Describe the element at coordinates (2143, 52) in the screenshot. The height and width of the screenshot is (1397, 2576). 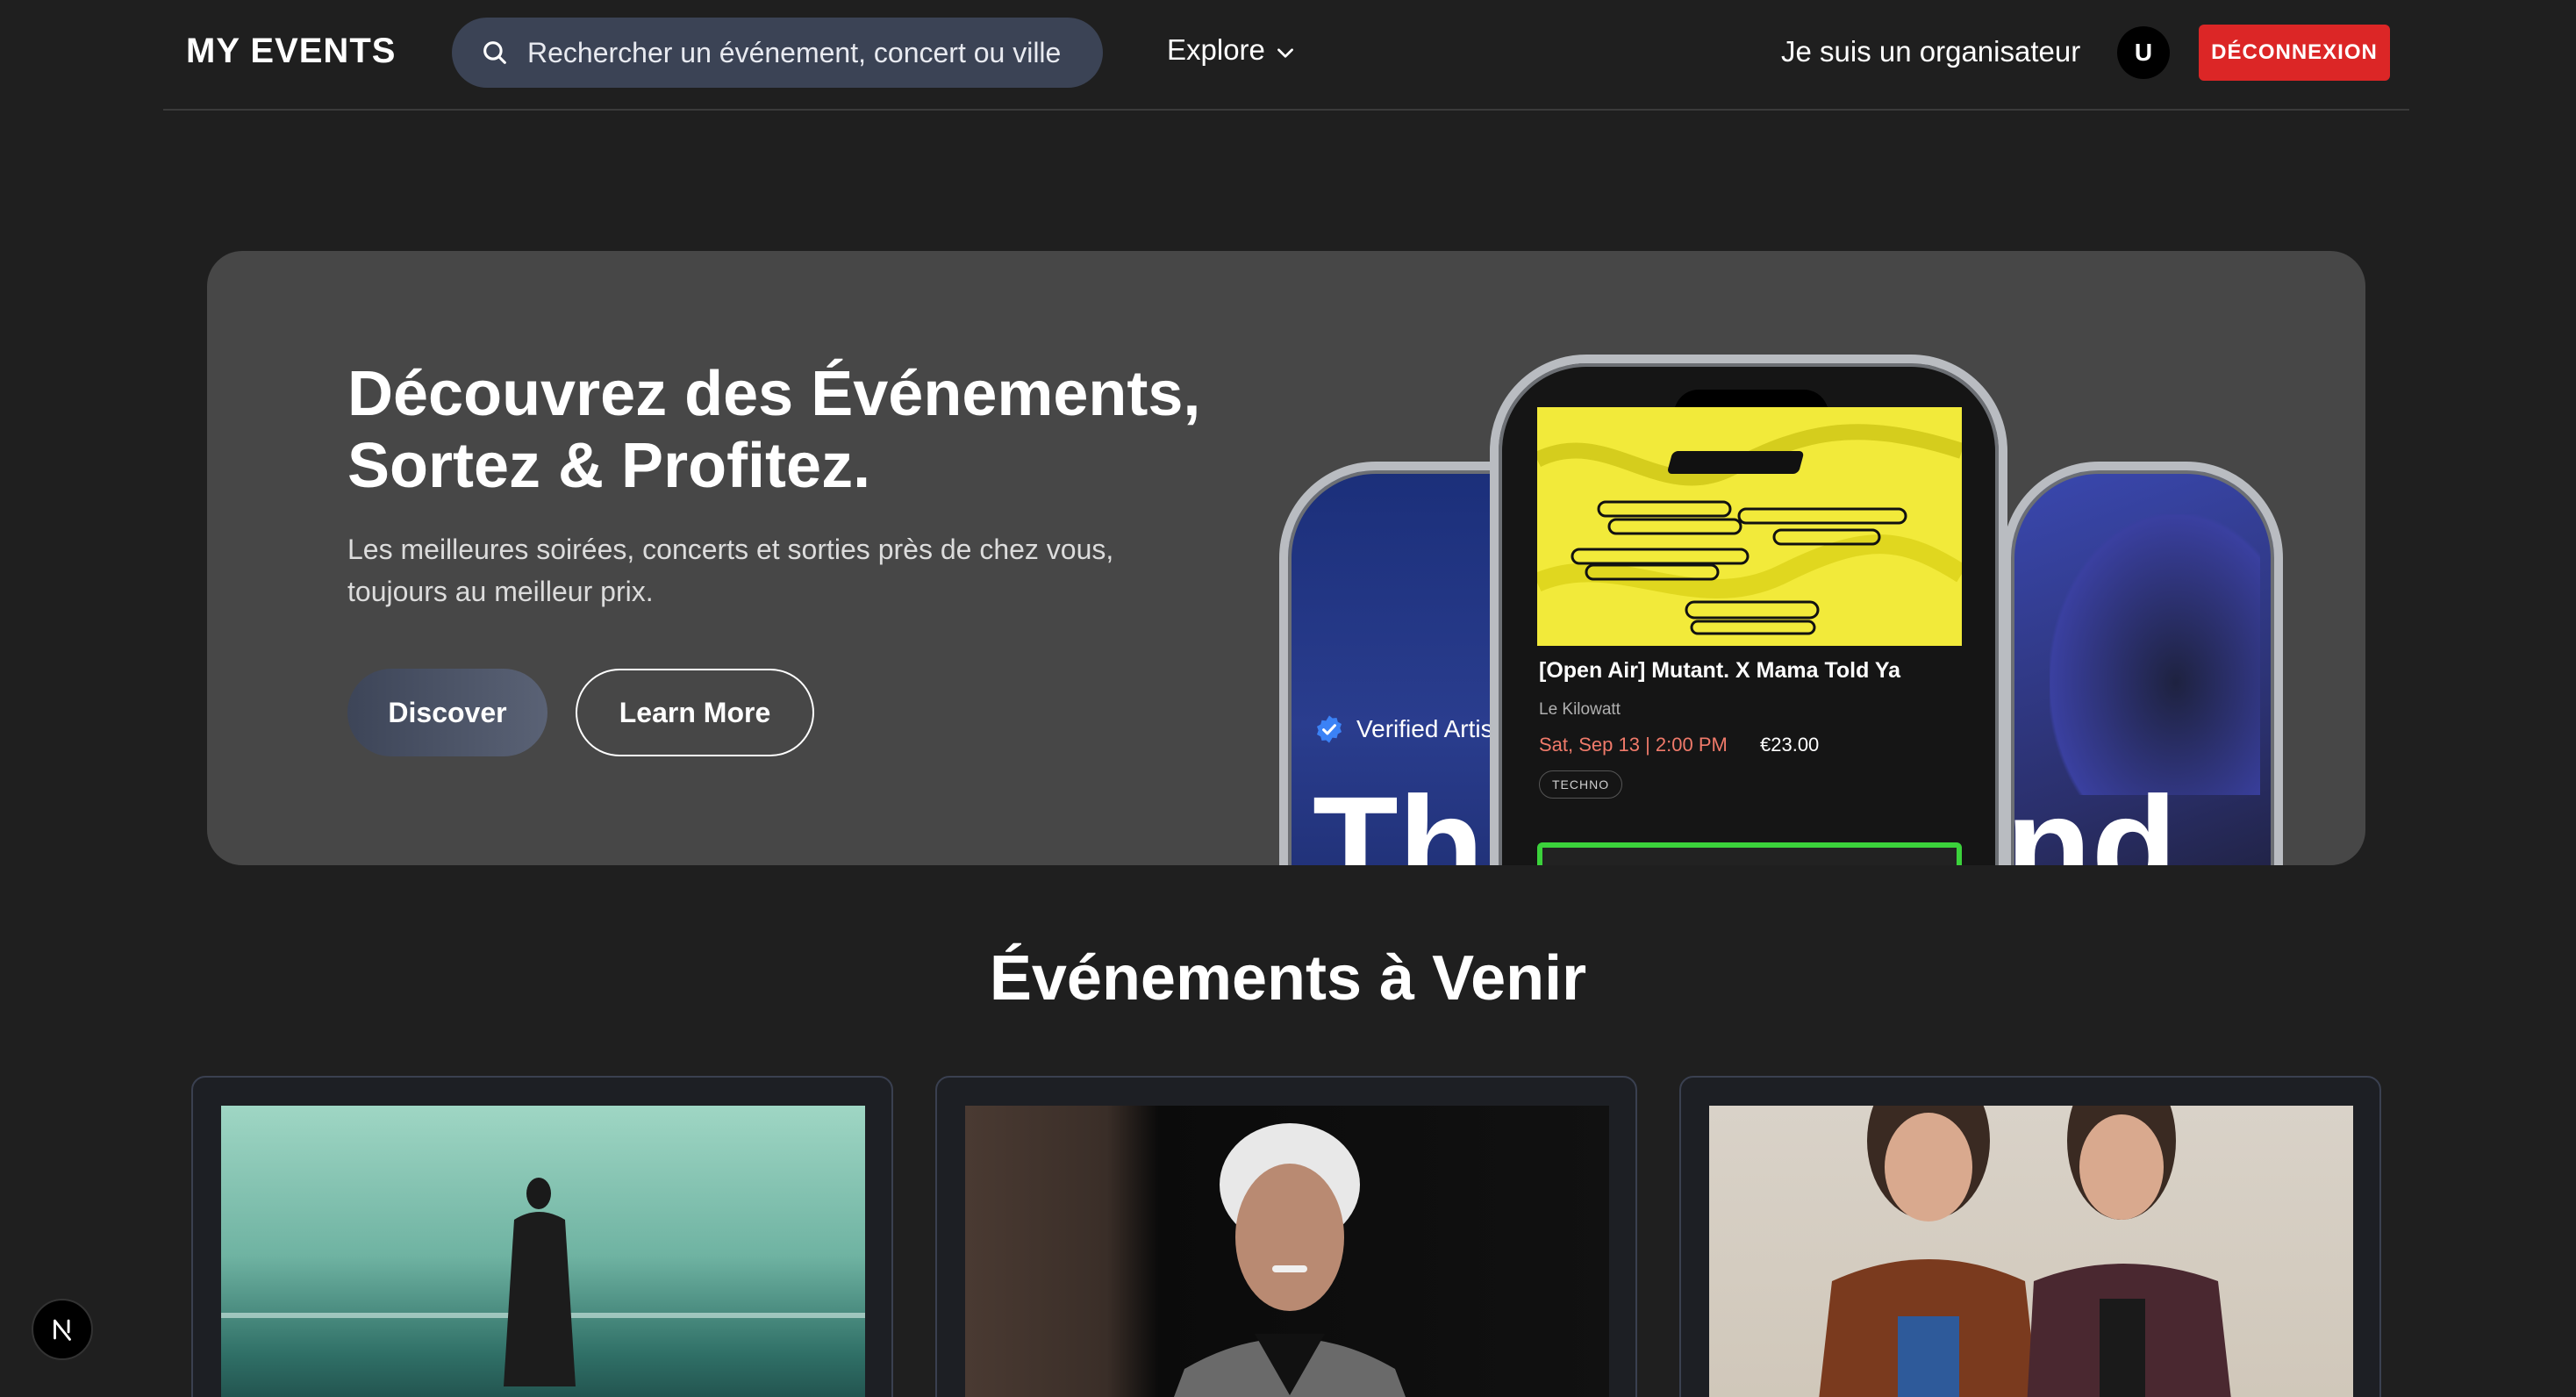
I see `avatar: U` at that location.